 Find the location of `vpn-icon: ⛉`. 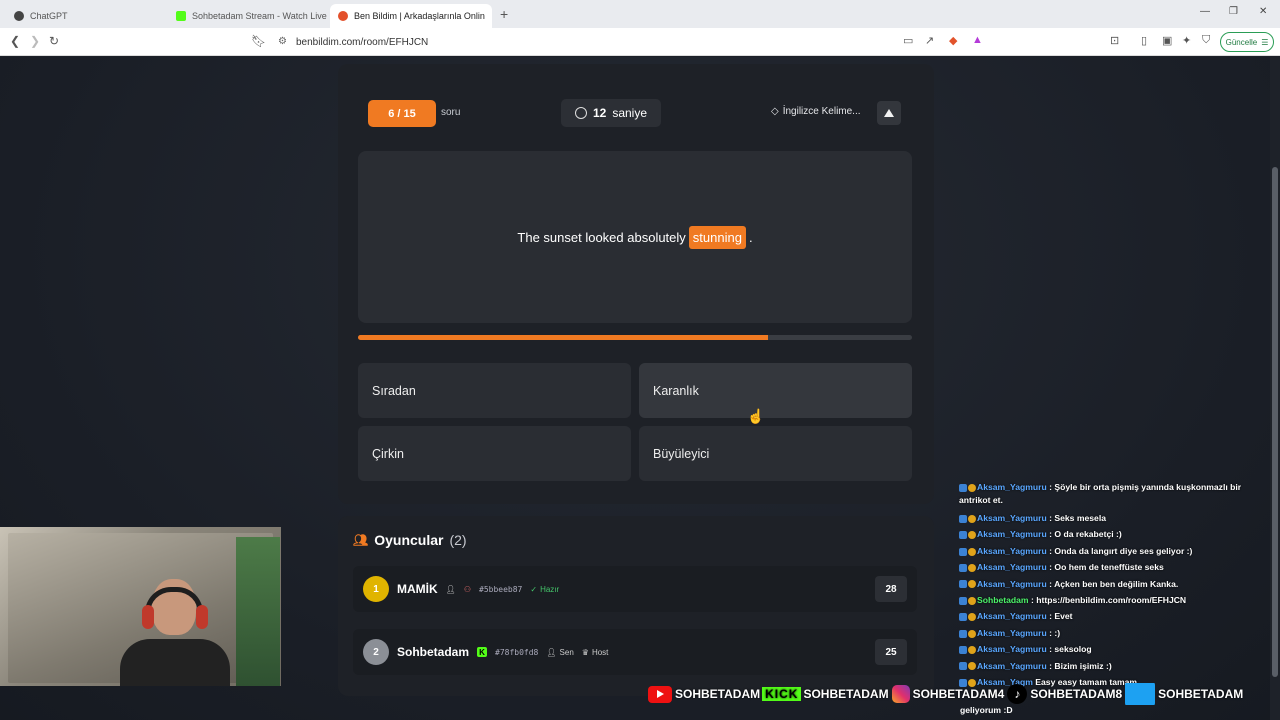

vpn-icon: ⛉ is located at coordinates (1206, 40).